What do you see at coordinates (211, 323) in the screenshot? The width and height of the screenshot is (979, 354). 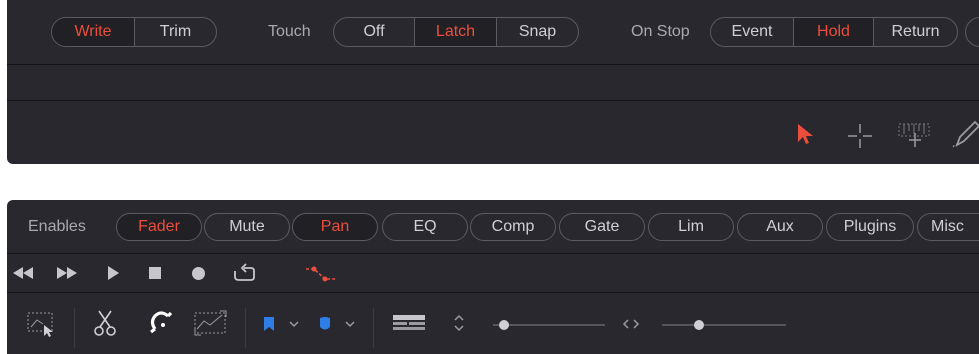 I see `zoom-region-icon` at bounding box center [211, 323].